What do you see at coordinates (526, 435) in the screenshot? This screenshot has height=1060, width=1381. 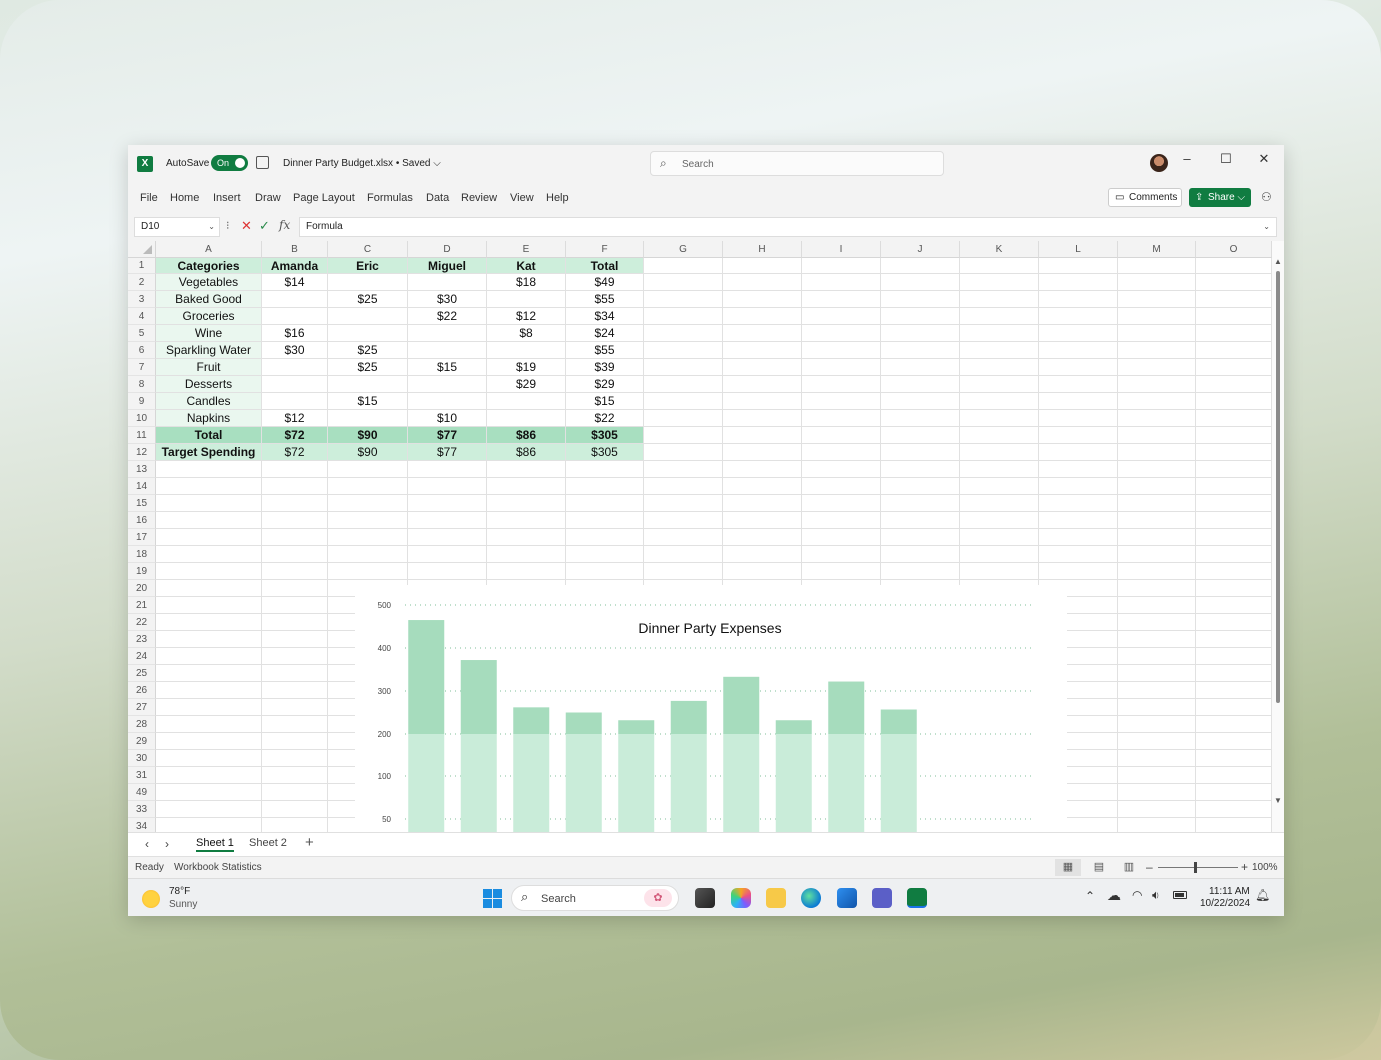 I see `table-cell: $86` at bounding box center [526, 435].